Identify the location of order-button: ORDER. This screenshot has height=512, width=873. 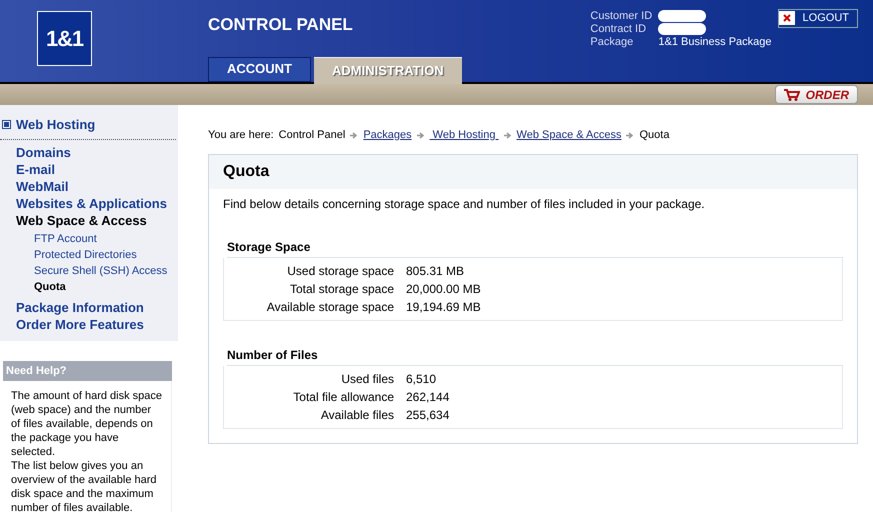
(816, 94).